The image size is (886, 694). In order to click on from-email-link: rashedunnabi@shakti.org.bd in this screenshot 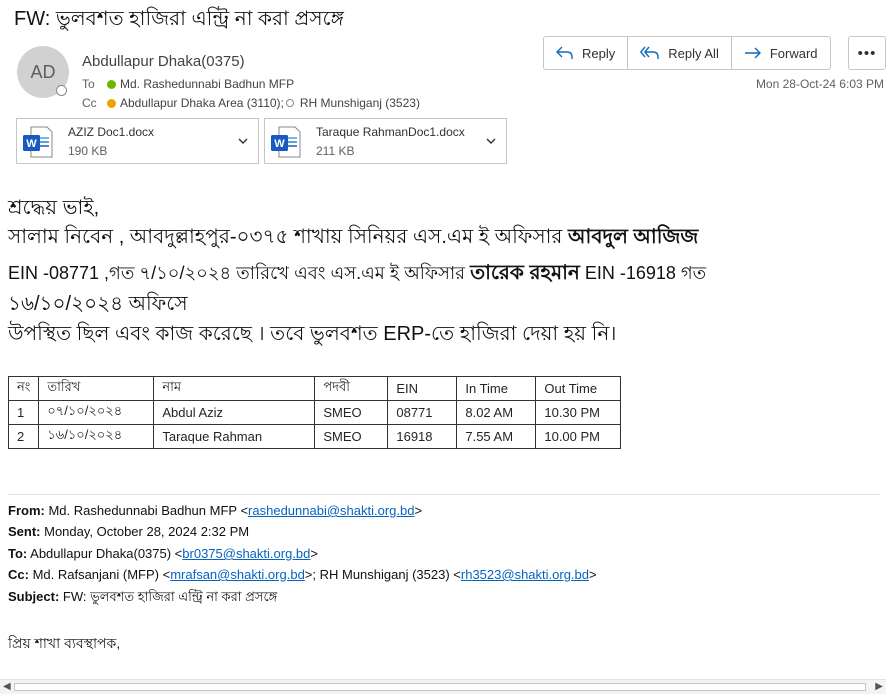, I will do `click(331, 510)`.